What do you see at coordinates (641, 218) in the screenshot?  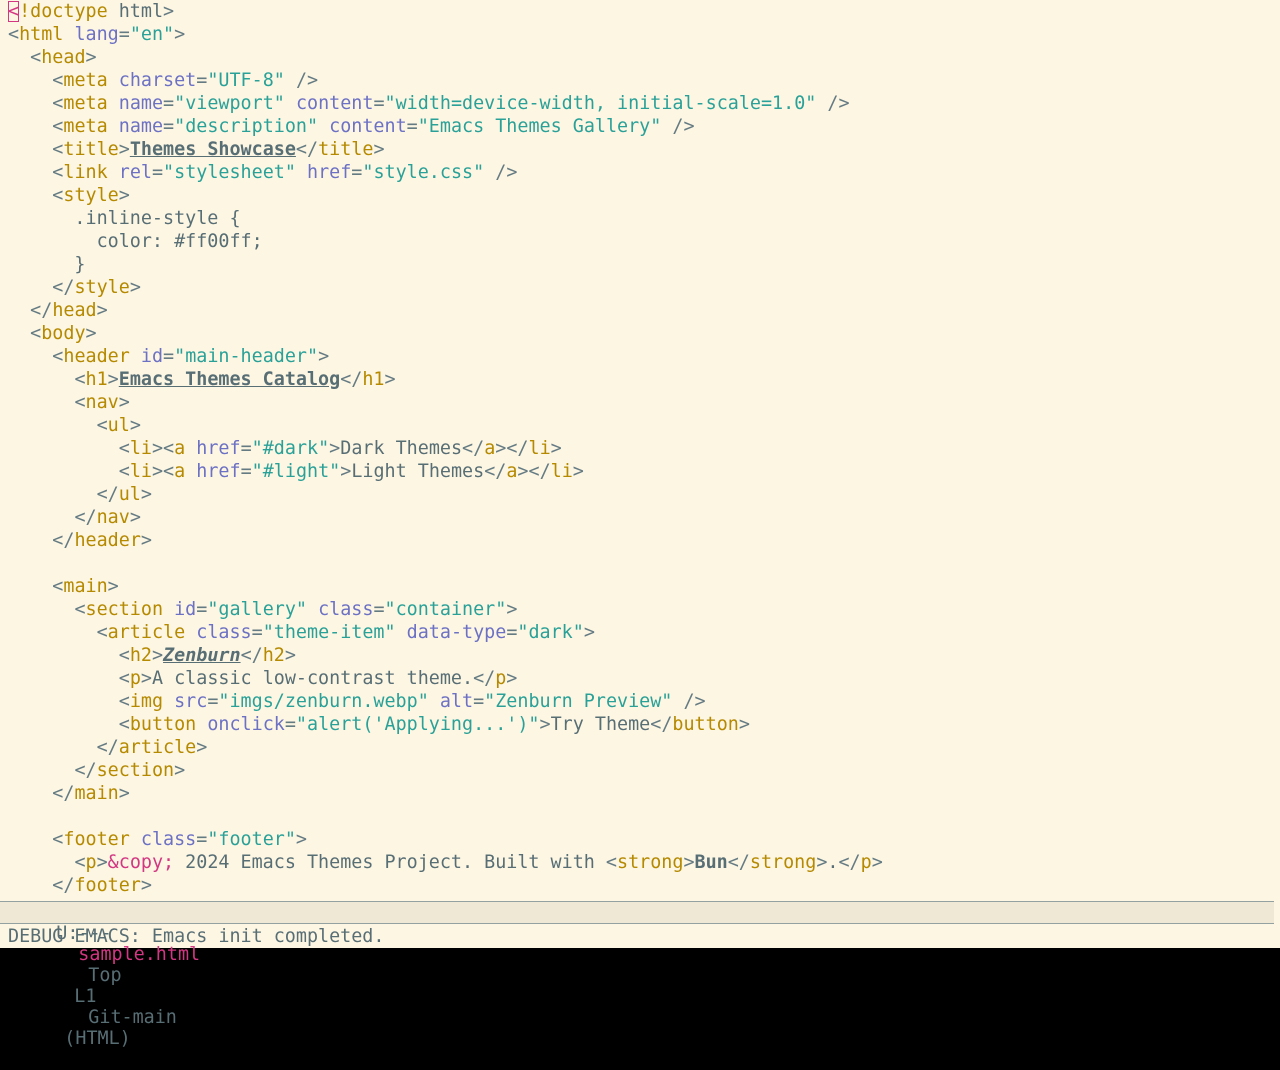 I see `code-line: .inline-style {` at bounding box center [641, 218].